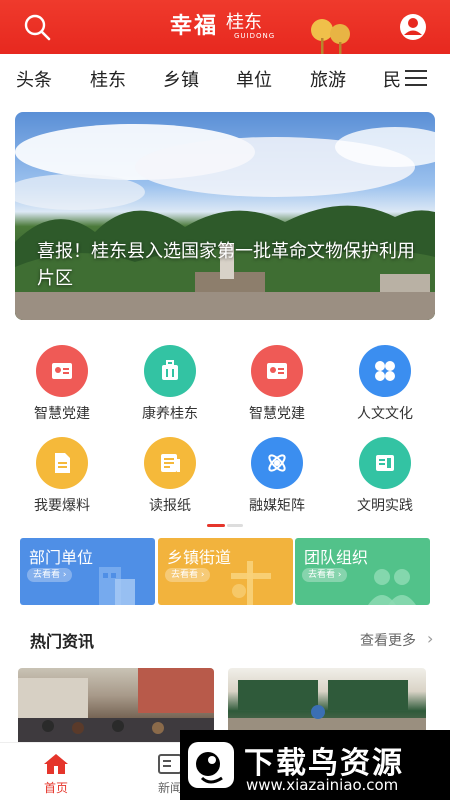 This screenshot has height=800, width=450. I want to click on nav-home: 首页, so click(56, 773).